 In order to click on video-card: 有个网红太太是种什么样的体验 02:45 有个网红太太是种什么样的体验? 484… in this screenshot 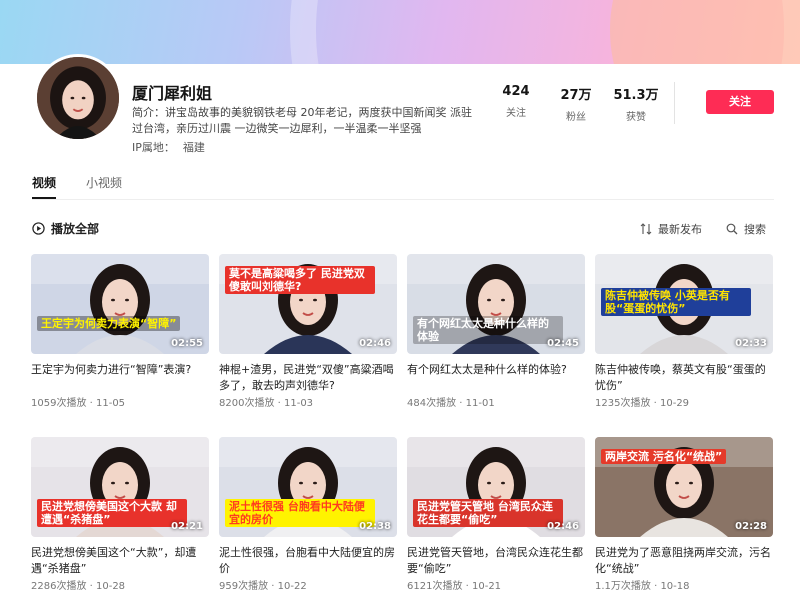, I will do `click(496, 333)`.